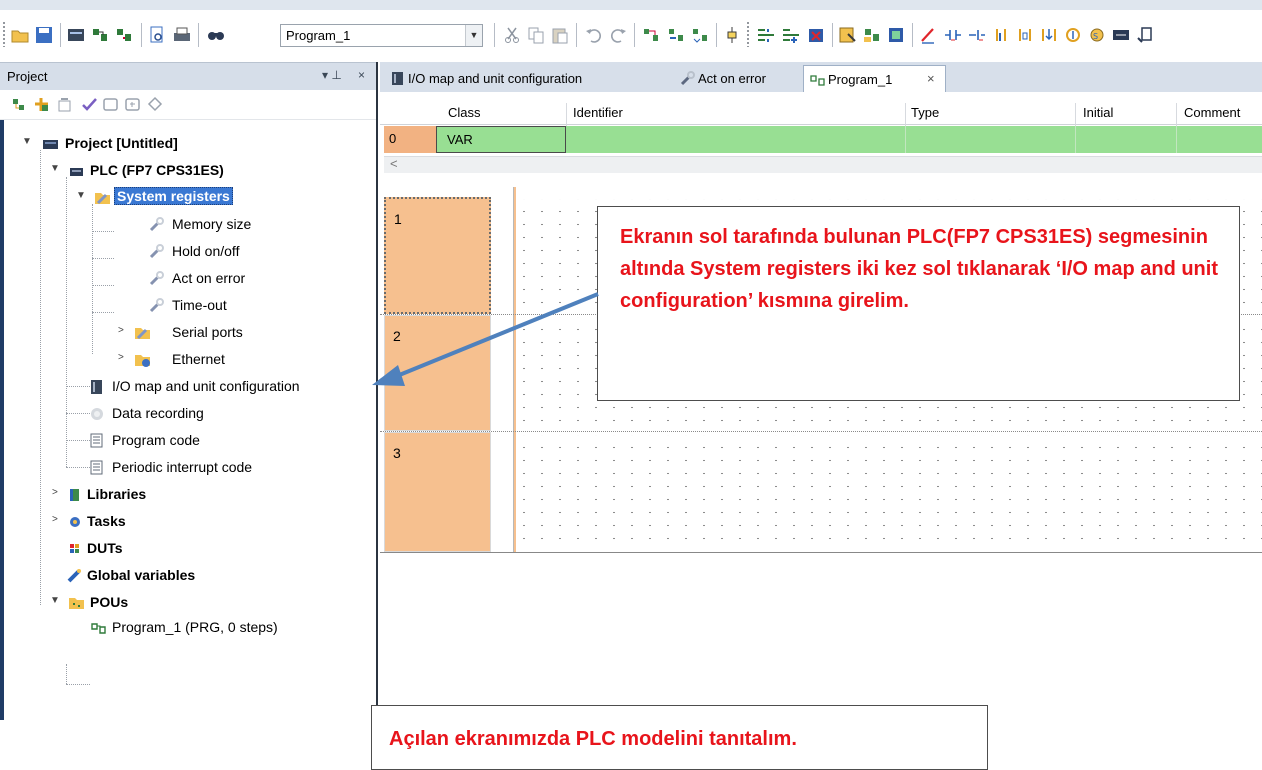 The image size is (1262, 770). Describe the element at coordinates (1073, 35) in the screenshot. I see `set-icon` at that location.